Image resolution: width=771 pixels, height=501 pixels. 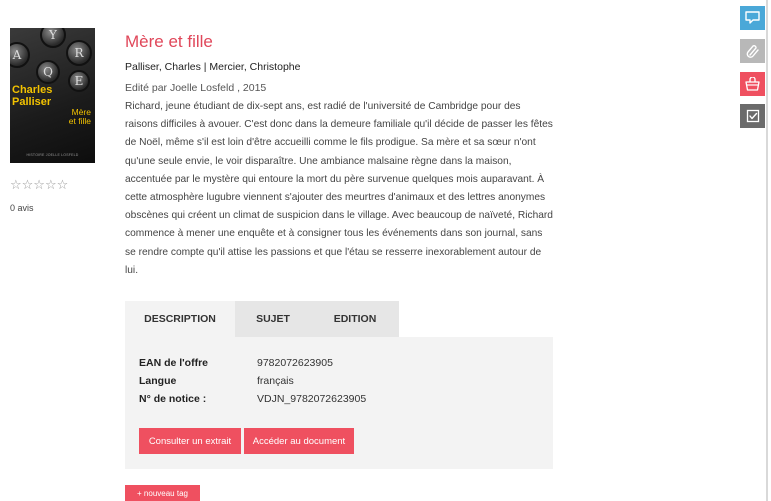 I want to click on detail-tabs: DESCRIPTION SUJET EDITION, so click(x=339, y=319).